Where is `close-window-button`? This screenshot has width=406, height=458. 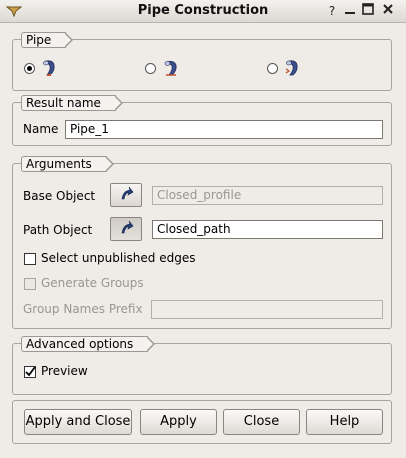 close-window-button is located at coordinates (388, 11).